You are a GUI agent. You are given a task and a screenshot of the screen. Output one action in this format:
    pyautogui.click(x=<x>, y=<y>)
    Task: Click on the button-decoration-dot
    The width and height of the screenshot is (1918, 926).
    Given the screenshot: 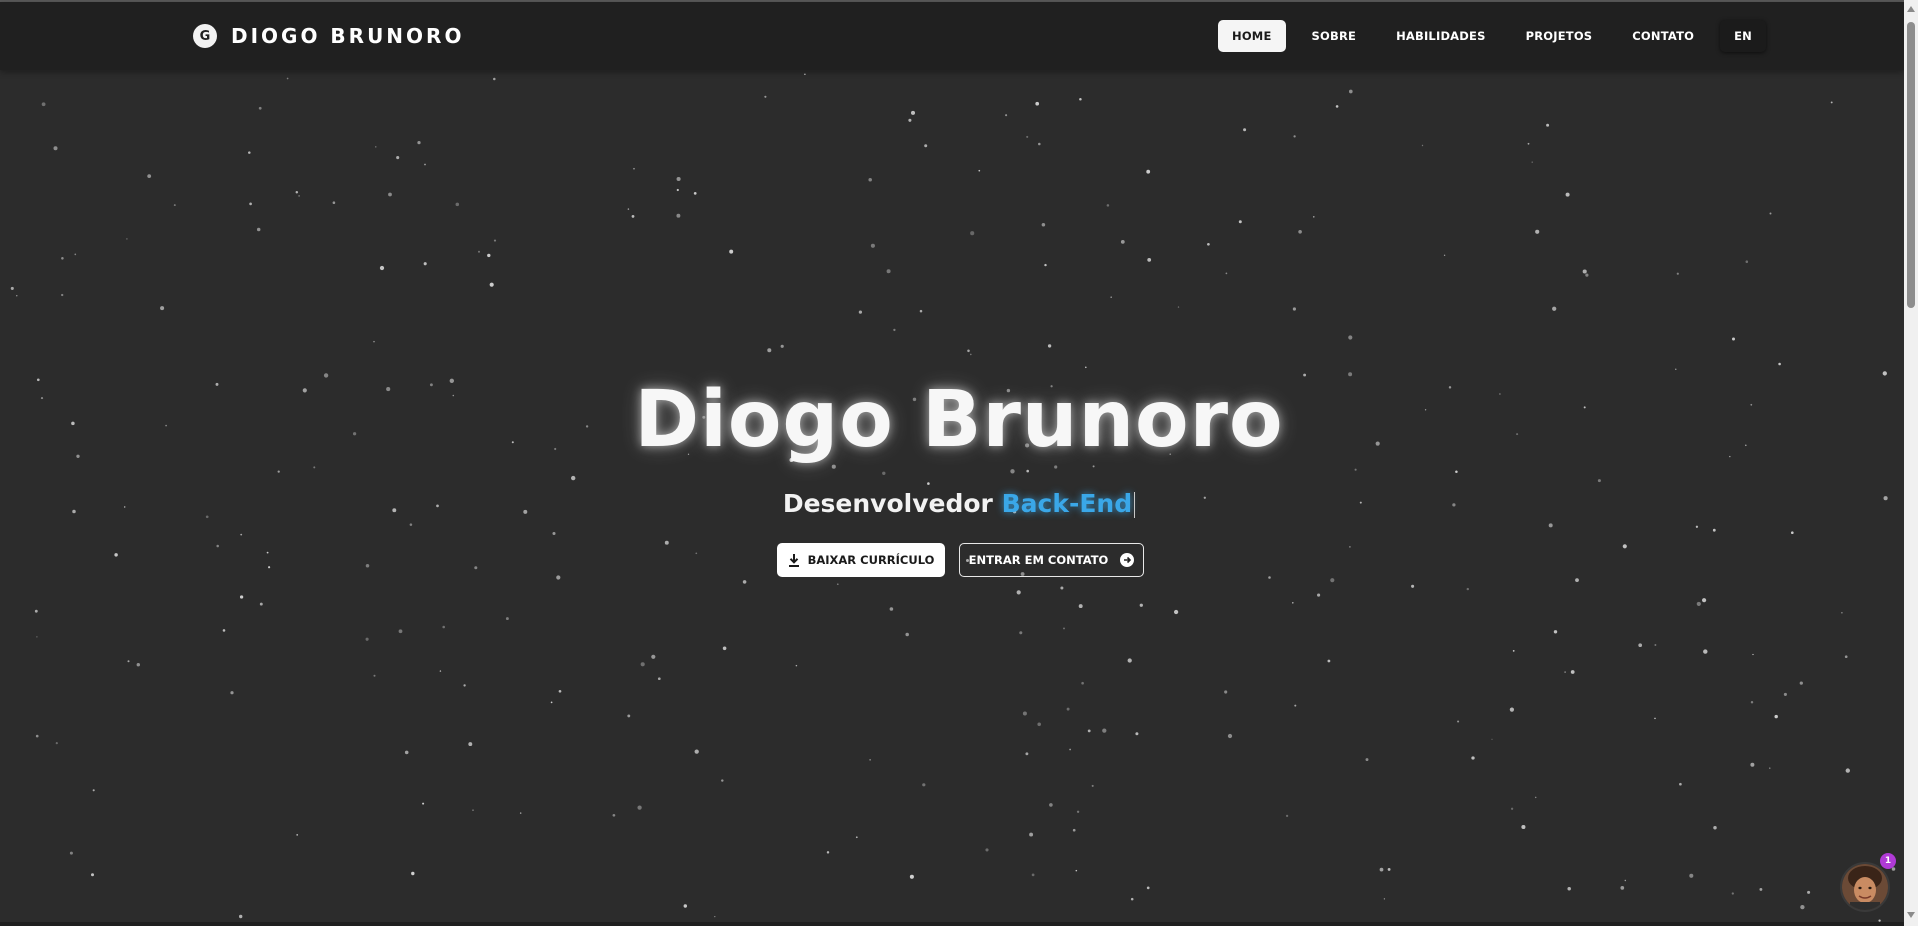 What is the action you would take?
    pyautogui.click(x=967, y=560)
    